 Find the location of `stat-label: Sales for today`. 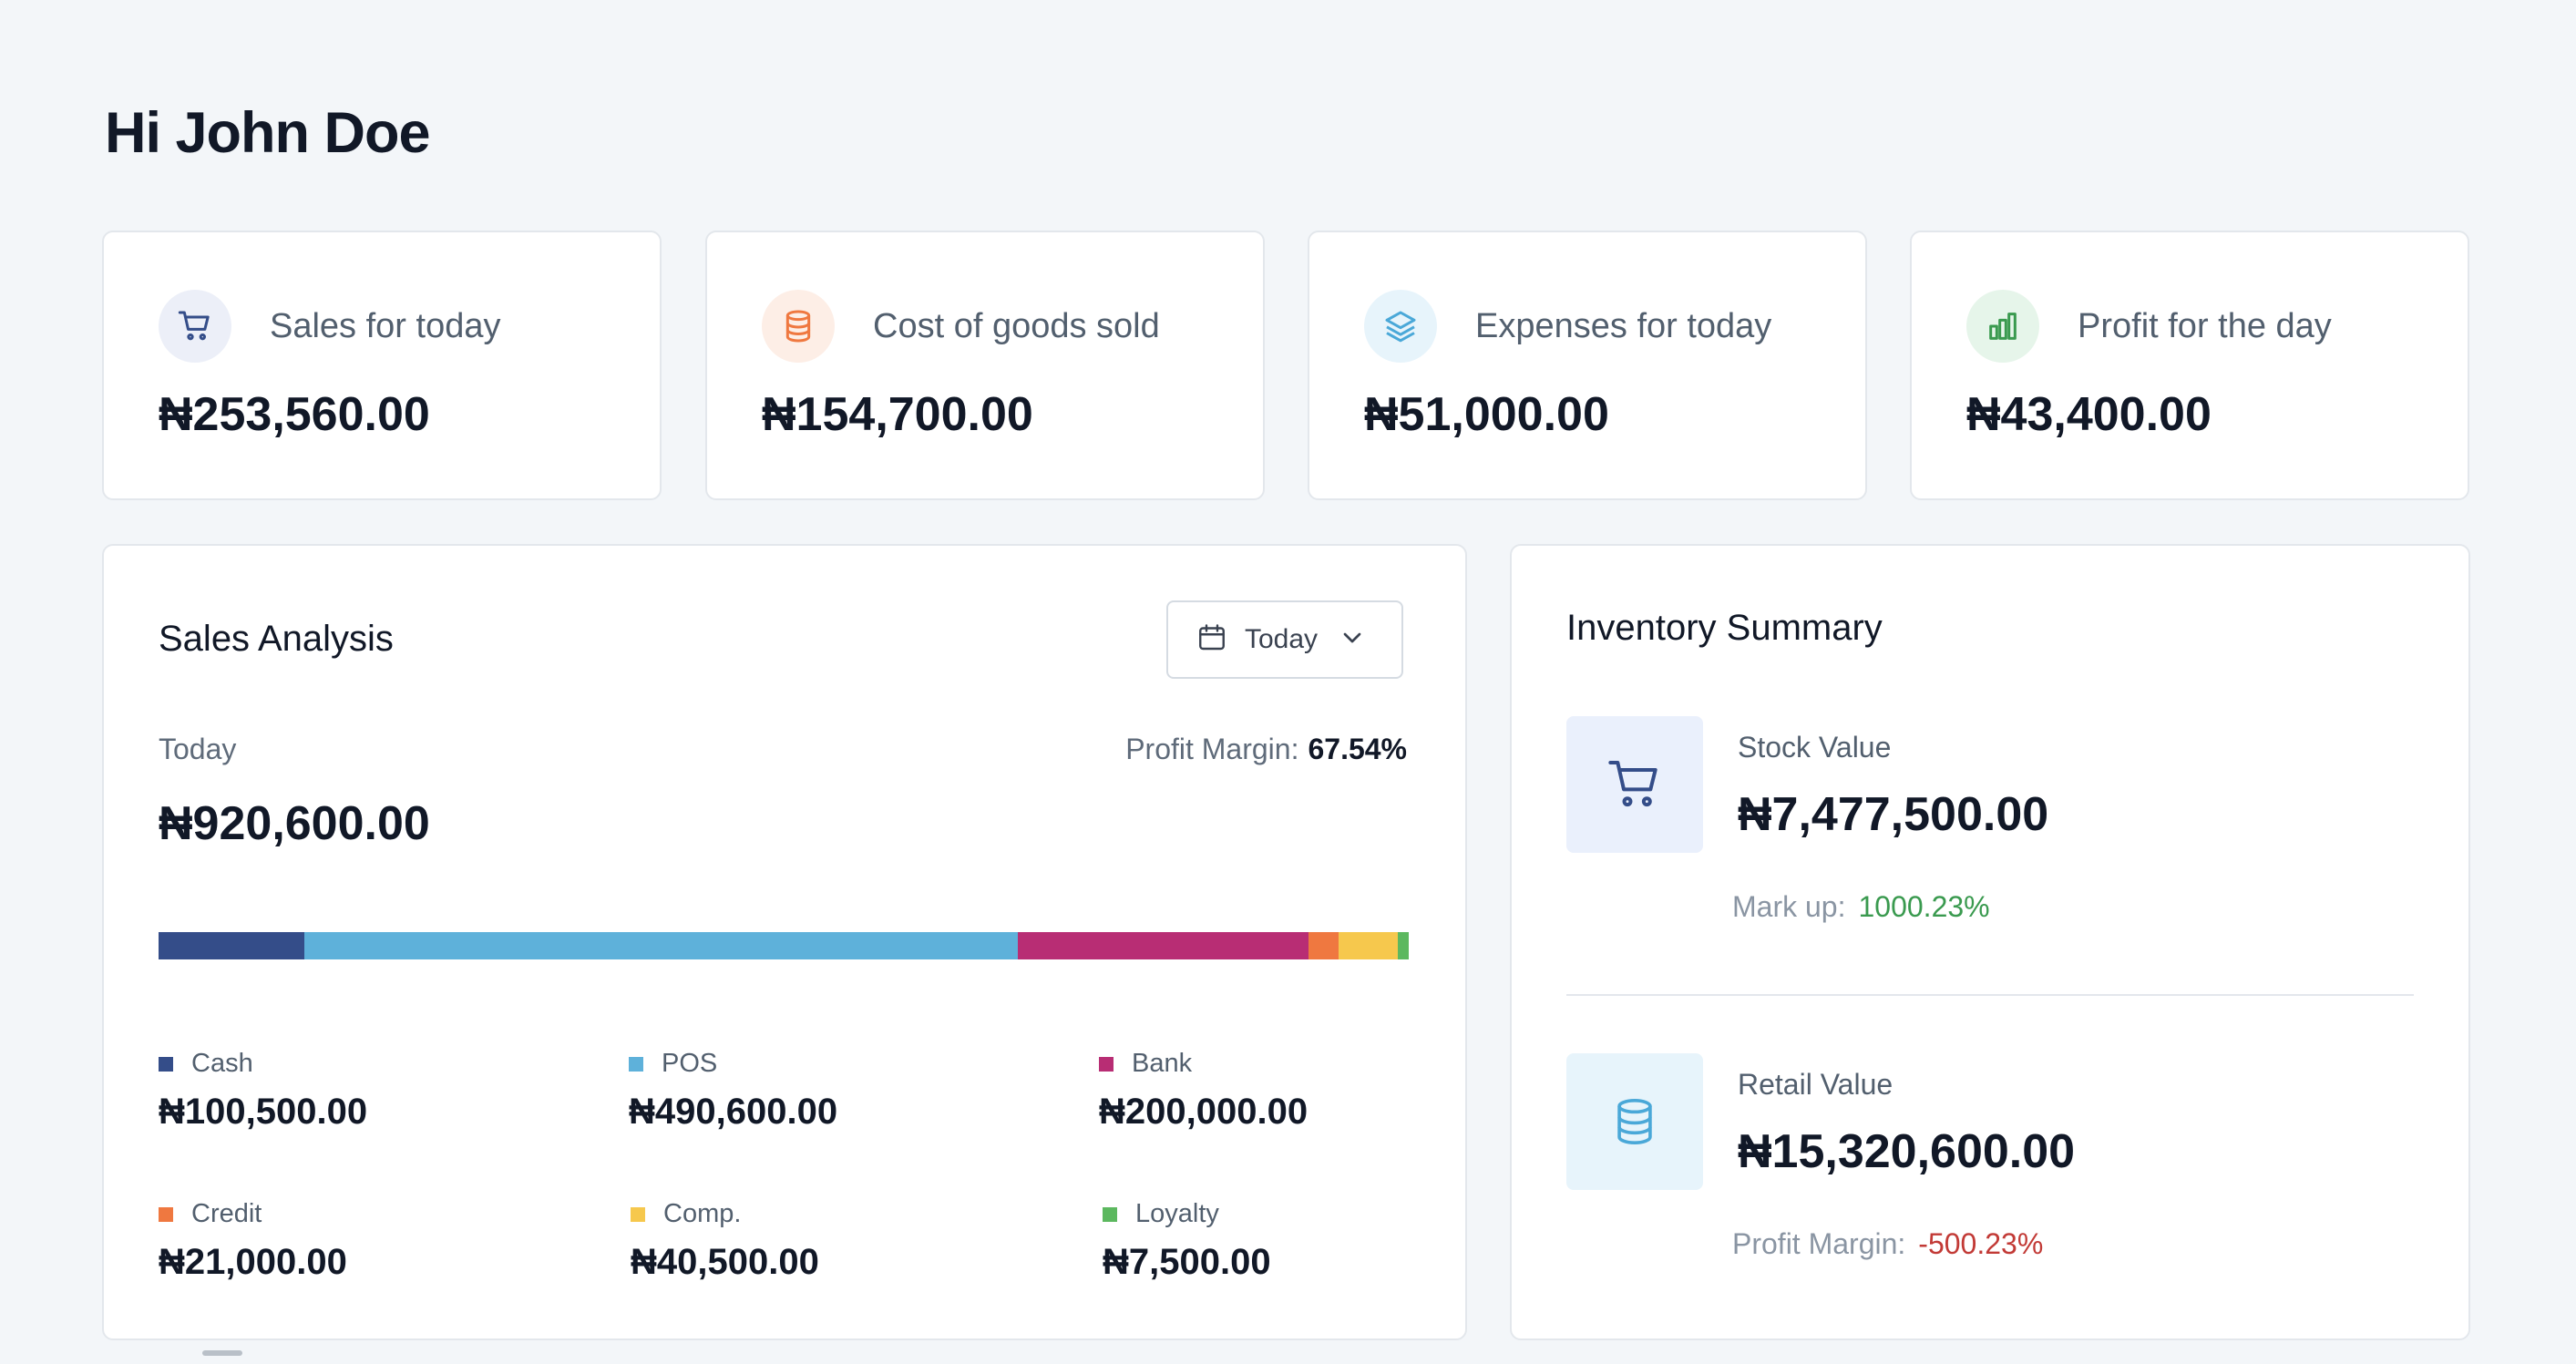

stat-label: Sales for today is located at coordinates (385, 325).